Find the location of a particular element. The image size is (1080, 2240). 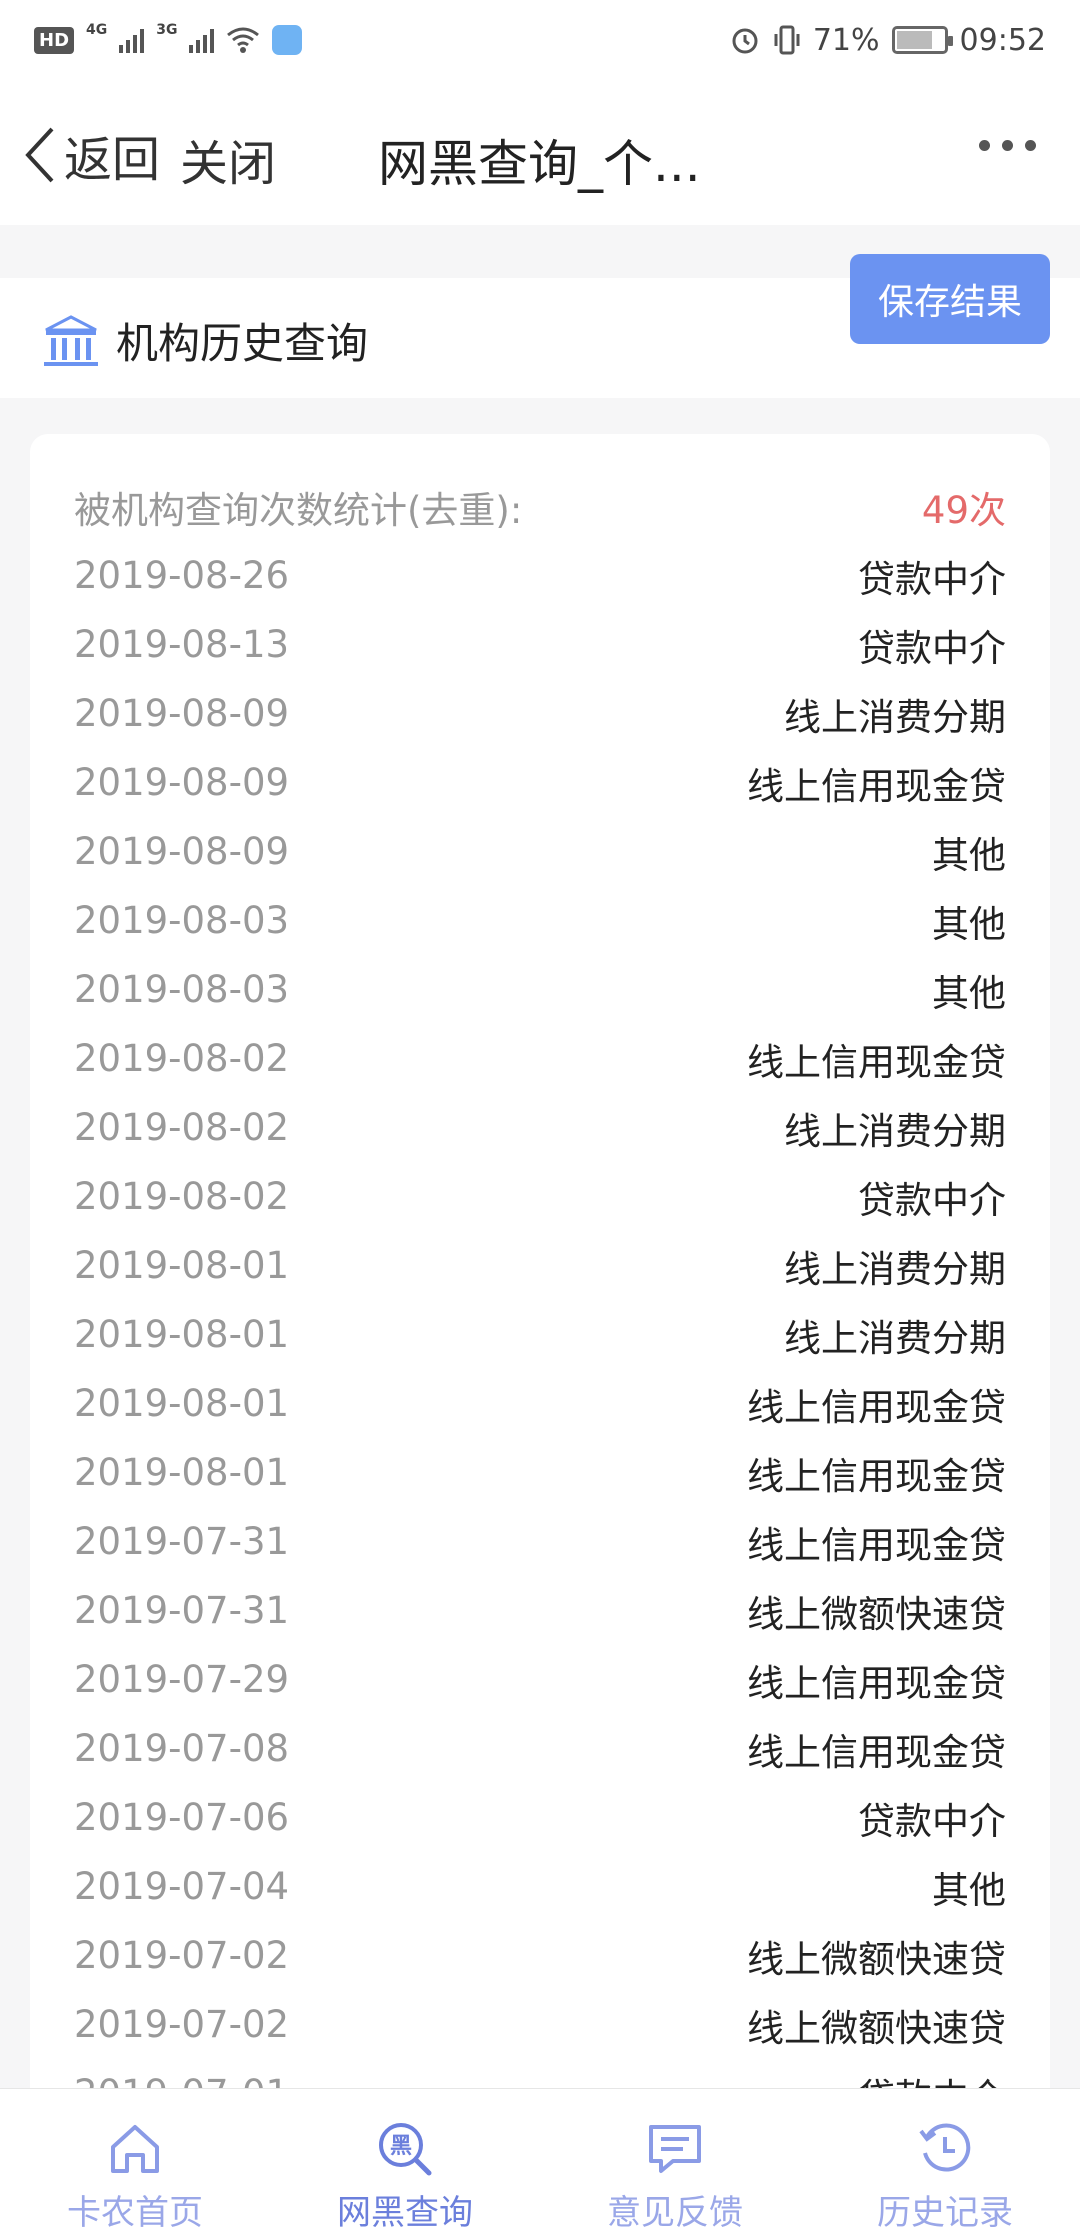

record-row: 2019-08-09 线上信用现金贷 is located at coordinates (540, 782).